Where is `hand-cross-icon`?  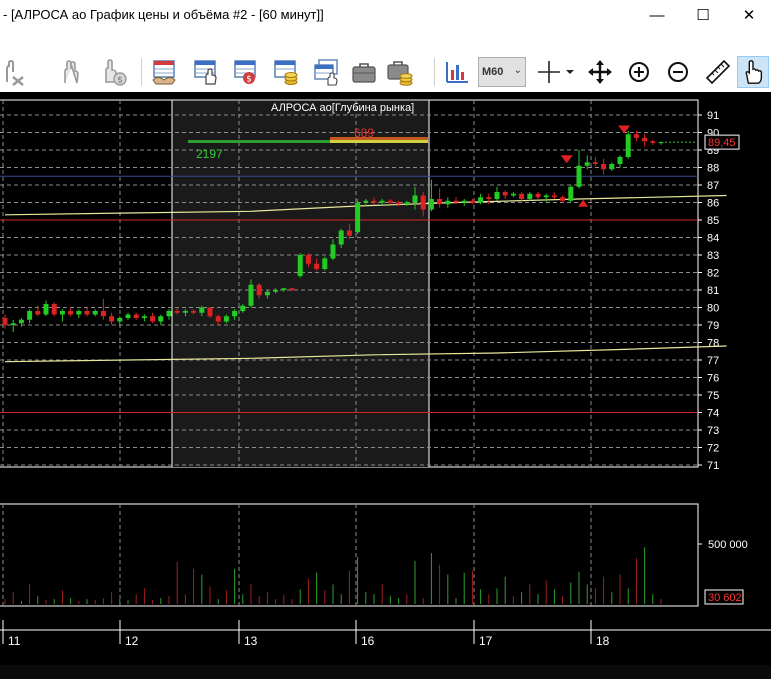
hand-cross-icon is located at coordinates (14, 72).